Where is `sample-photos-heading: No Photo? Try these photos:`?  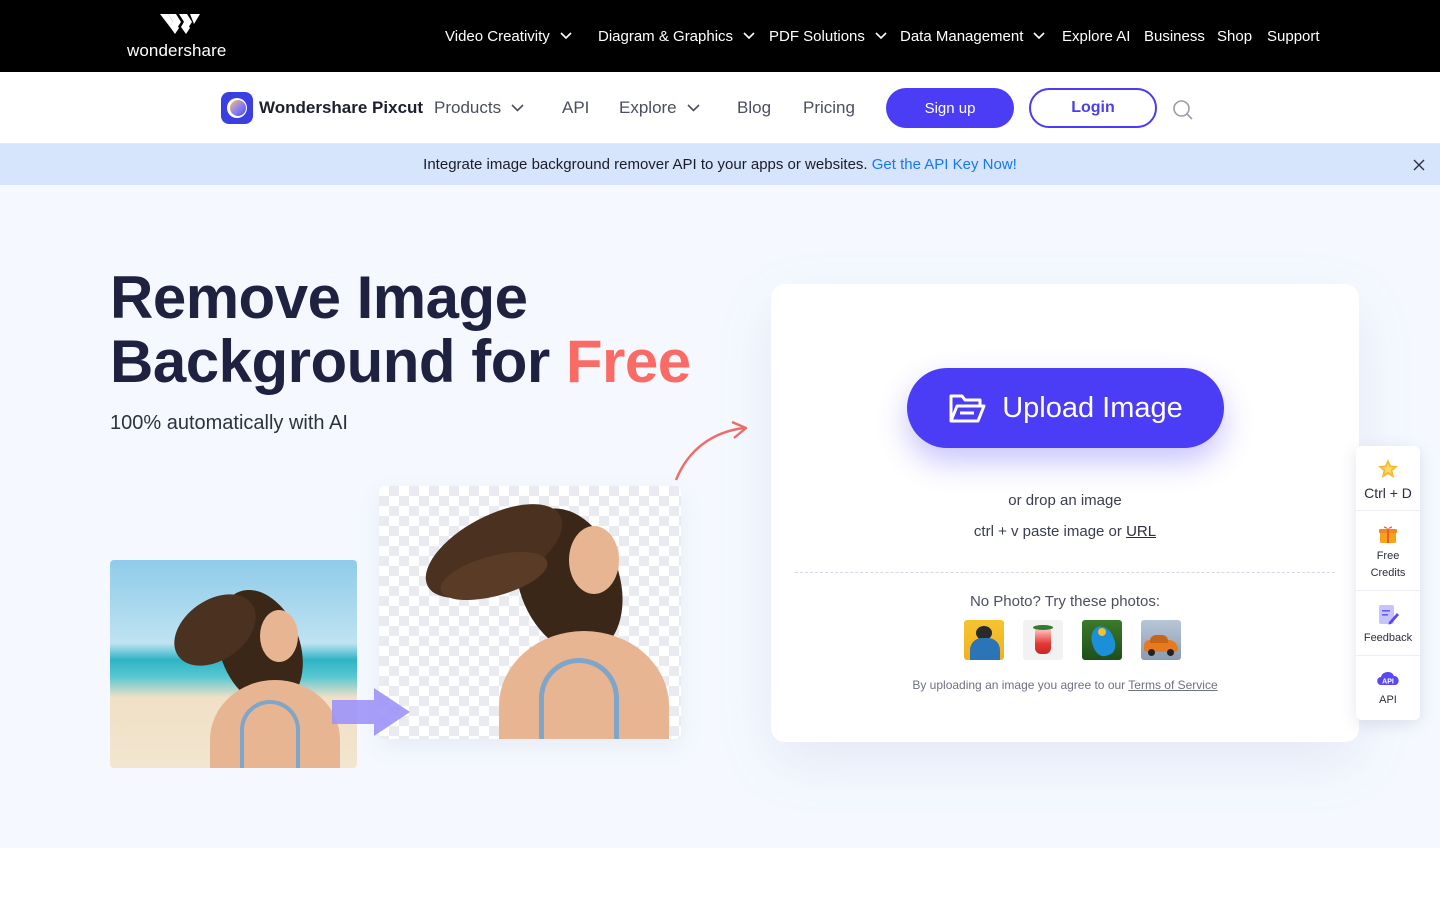 sample-photos-heading: No Photo? Try these photos: is located at coordinates (1065, 601).